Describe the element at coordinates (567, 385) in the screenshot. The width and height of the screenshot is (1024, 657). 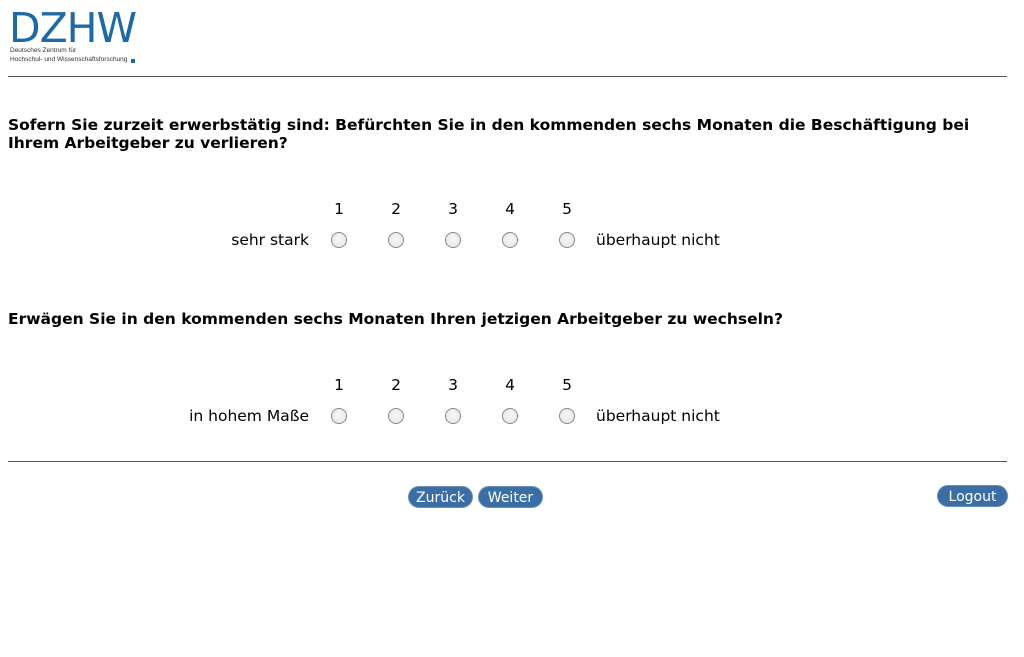
I see `q2-scale-number-5: 5` at that location.